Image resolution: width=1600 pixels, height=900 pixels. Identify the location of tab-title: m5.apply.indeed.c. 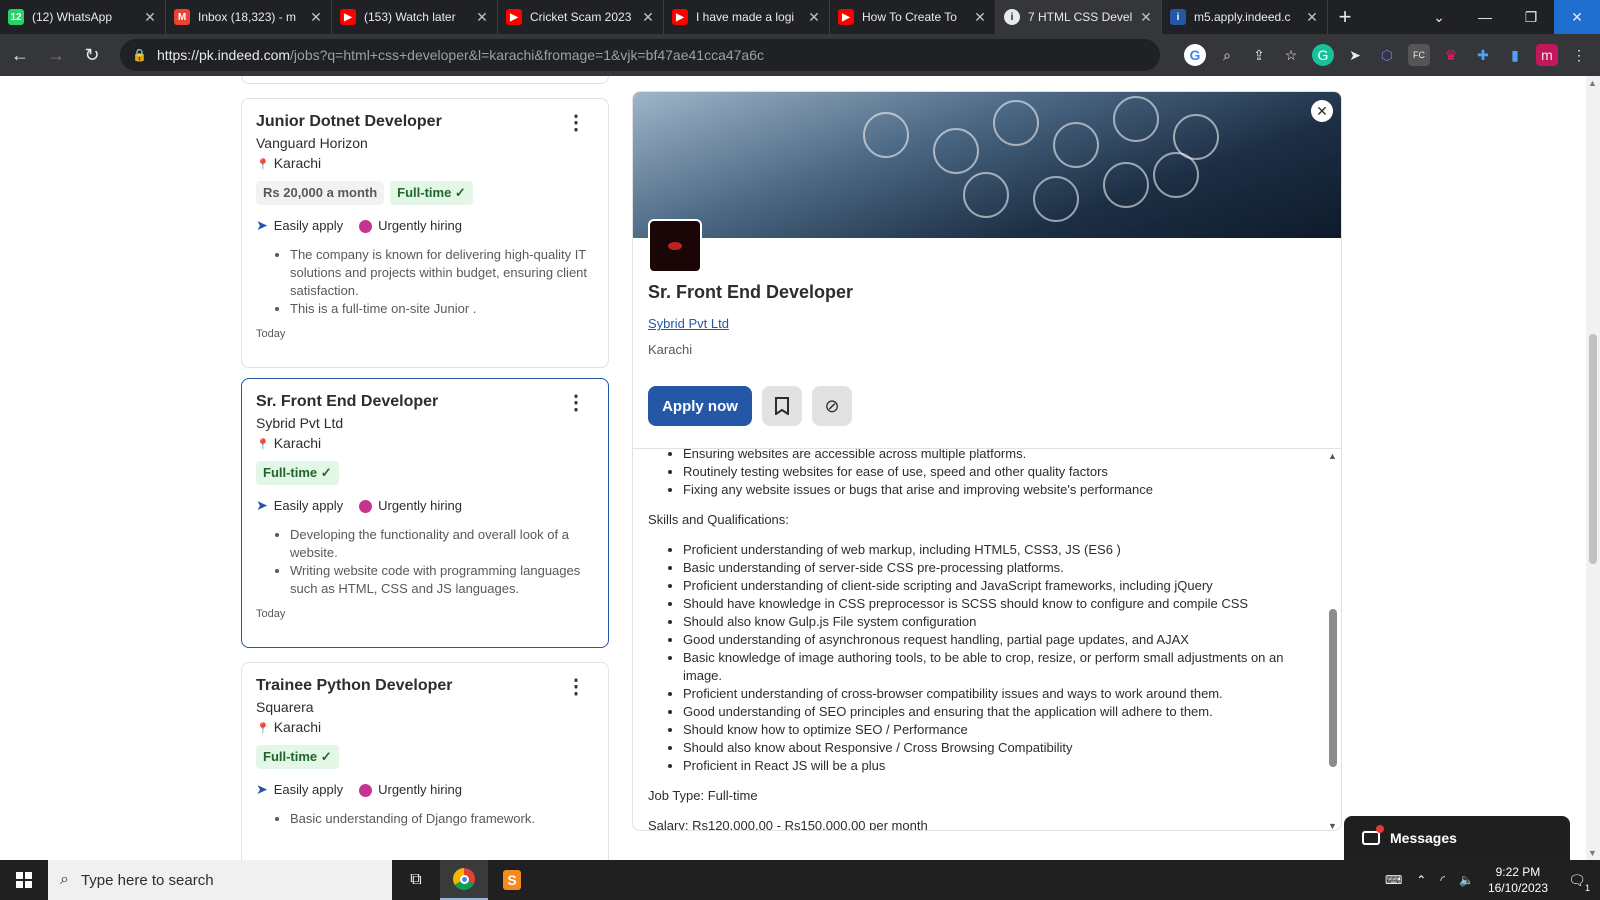
(1242, 17).